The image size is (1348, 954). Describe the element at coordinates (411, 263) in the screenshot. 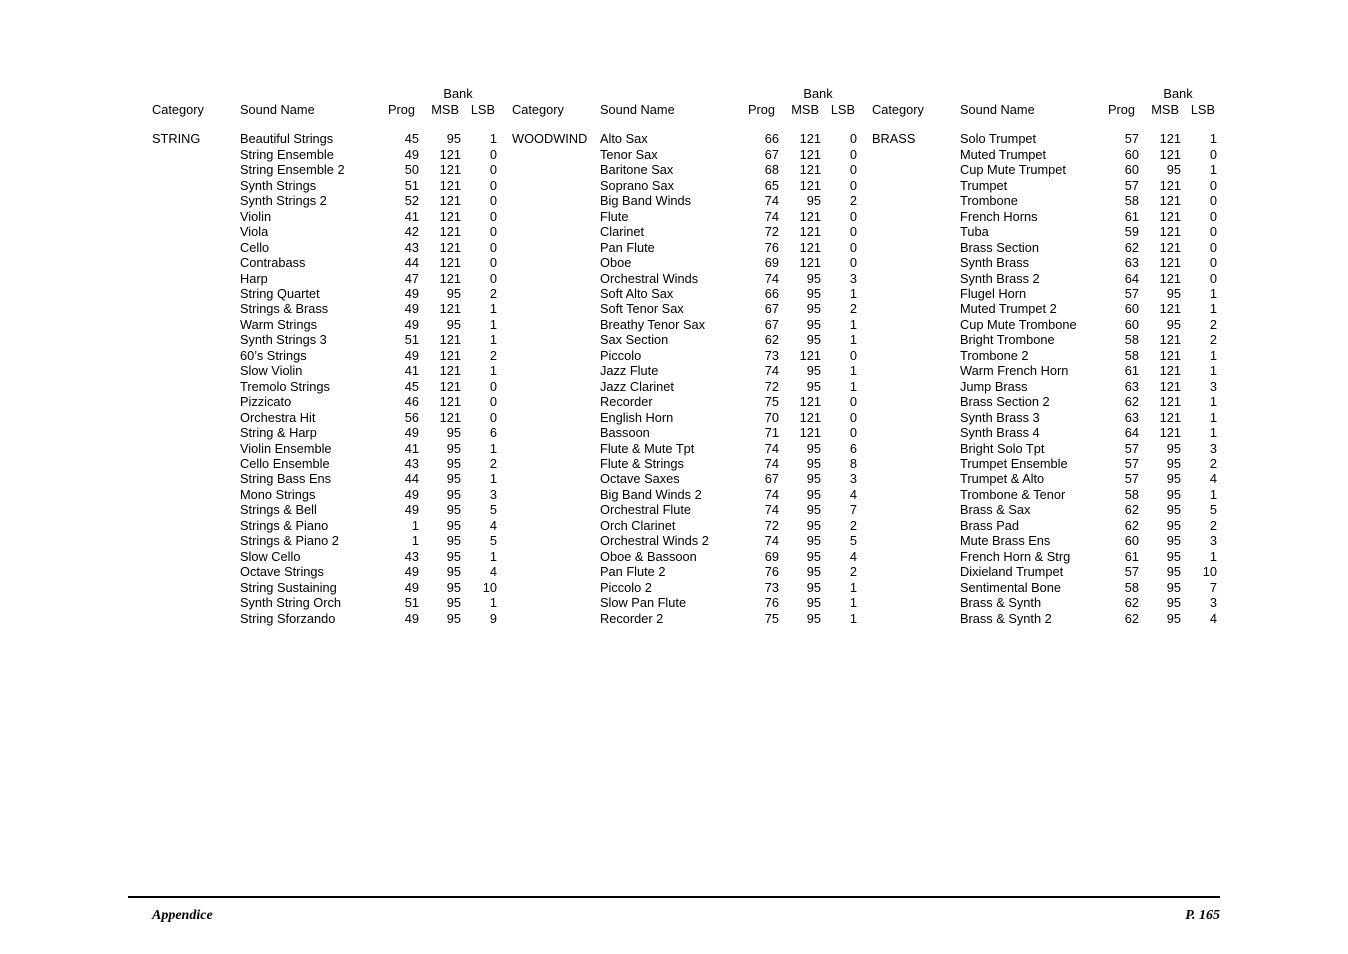

I see `prog-cell: 44` at that location.